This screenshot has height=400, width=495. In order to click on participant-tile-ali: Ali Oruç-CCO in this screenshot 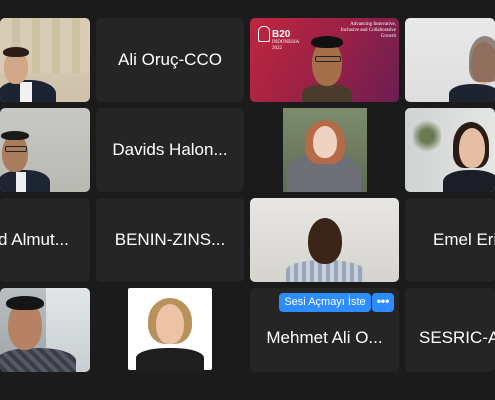, I will do `click(170, 60)`.